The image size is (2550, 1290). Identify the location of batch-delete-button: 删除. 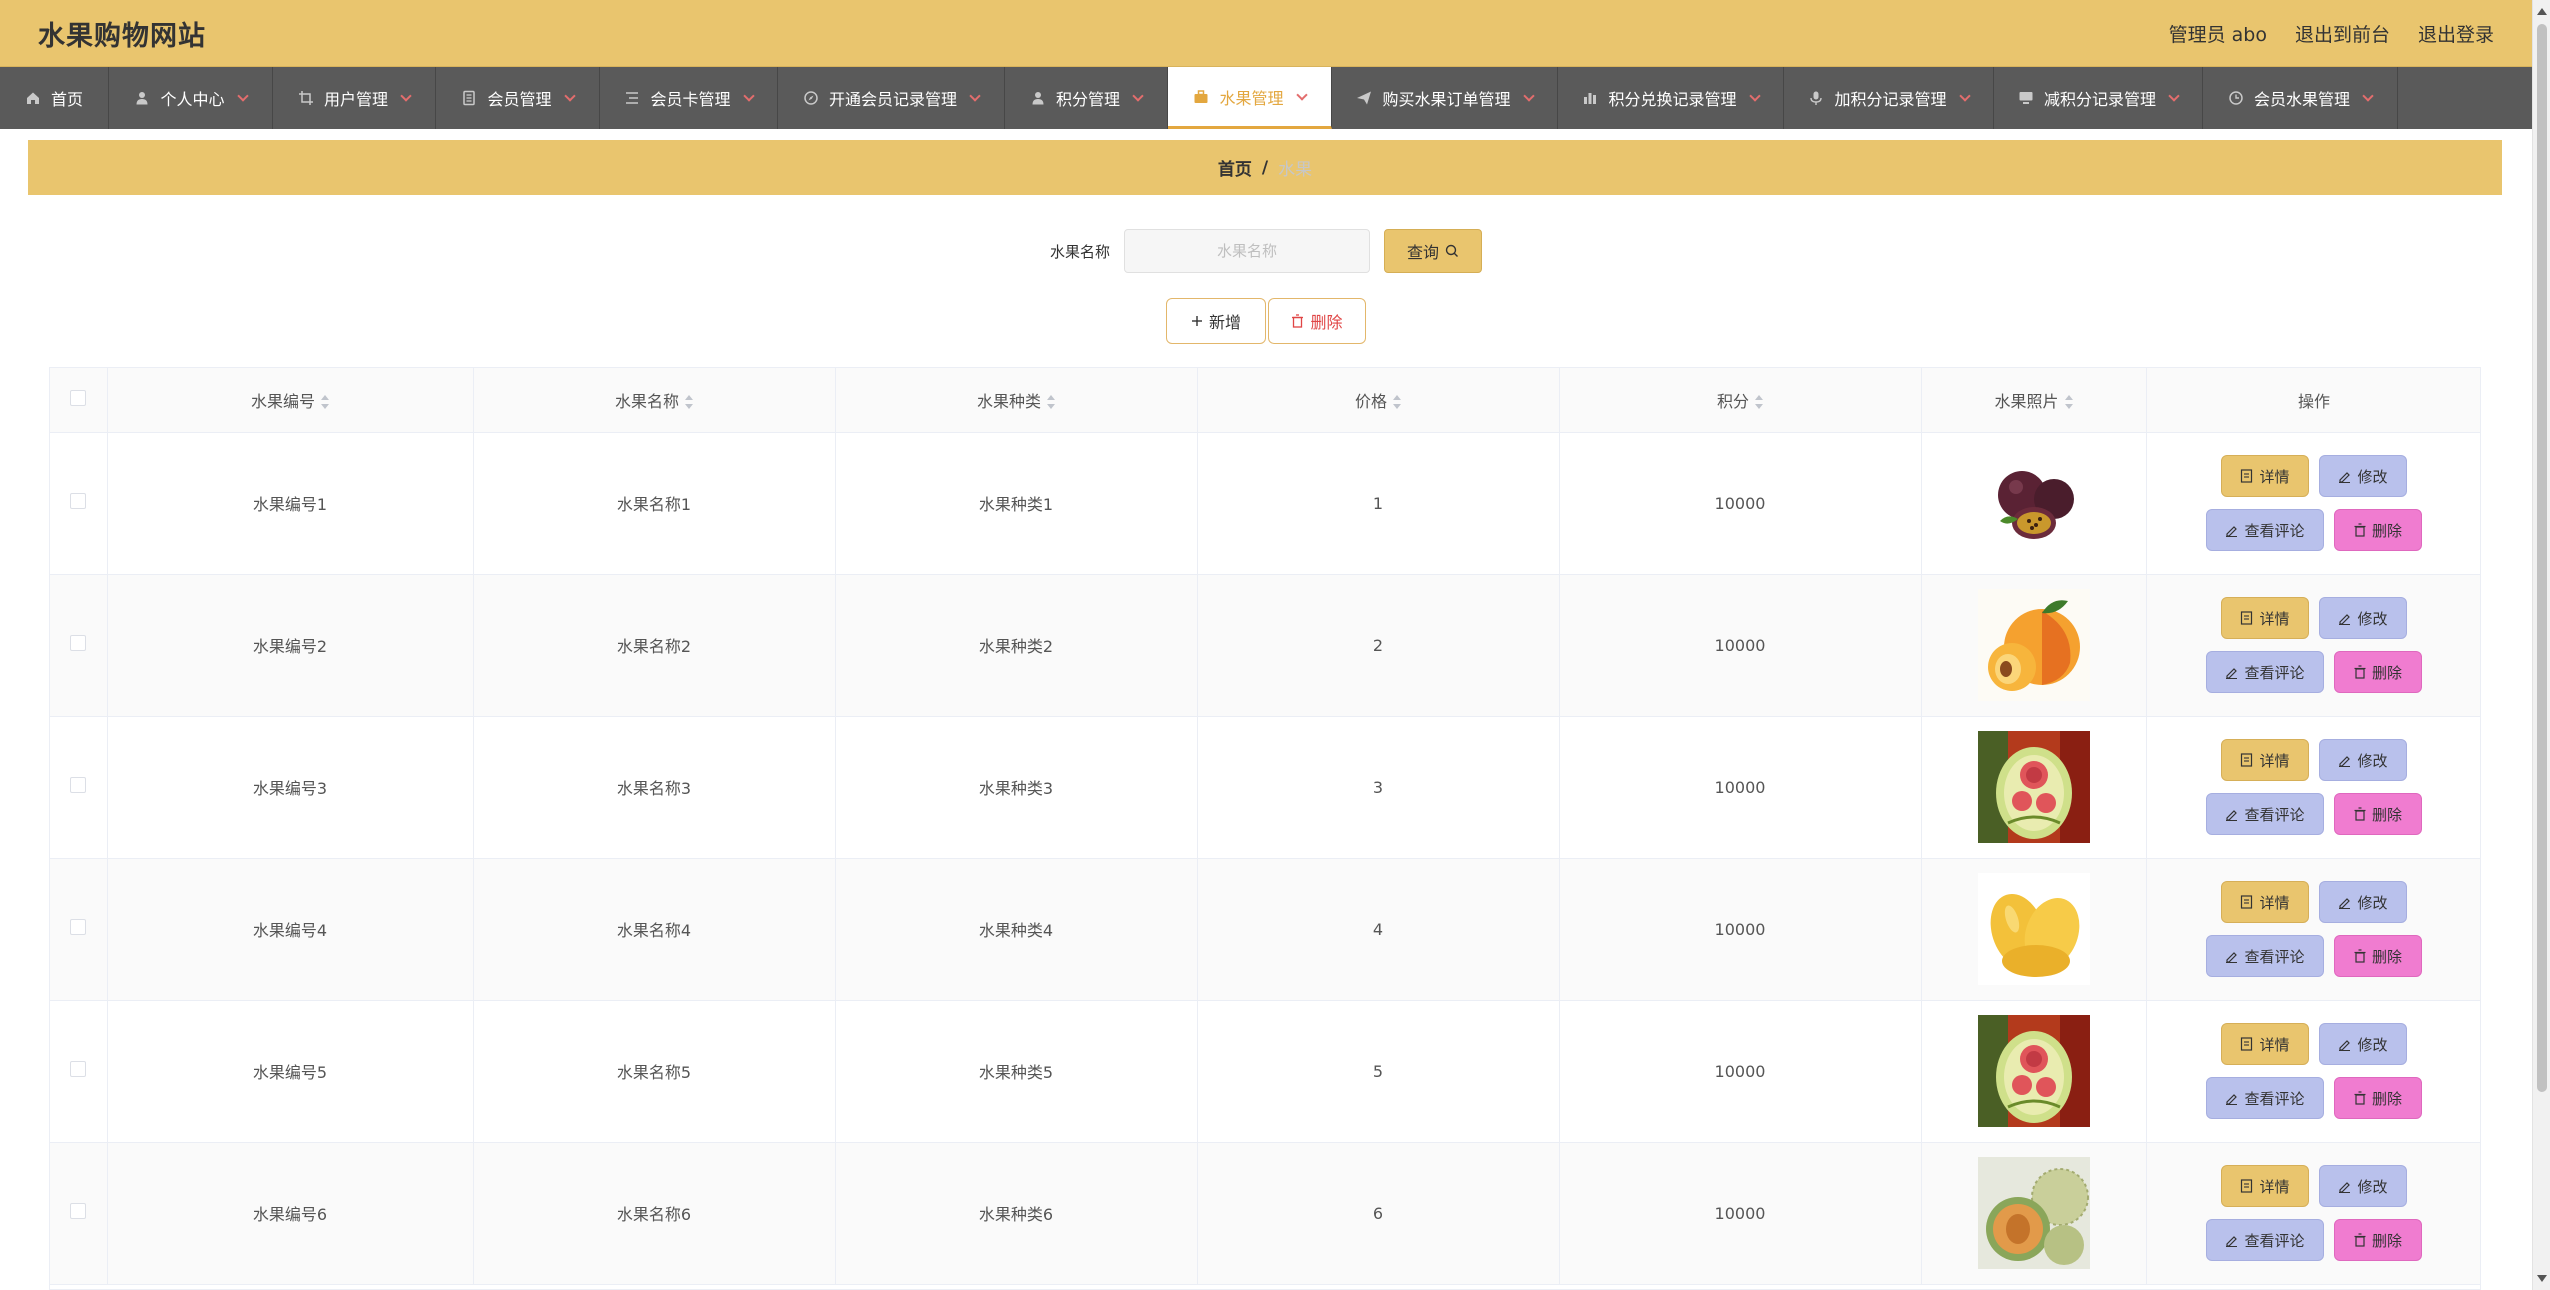
(1317, 321).